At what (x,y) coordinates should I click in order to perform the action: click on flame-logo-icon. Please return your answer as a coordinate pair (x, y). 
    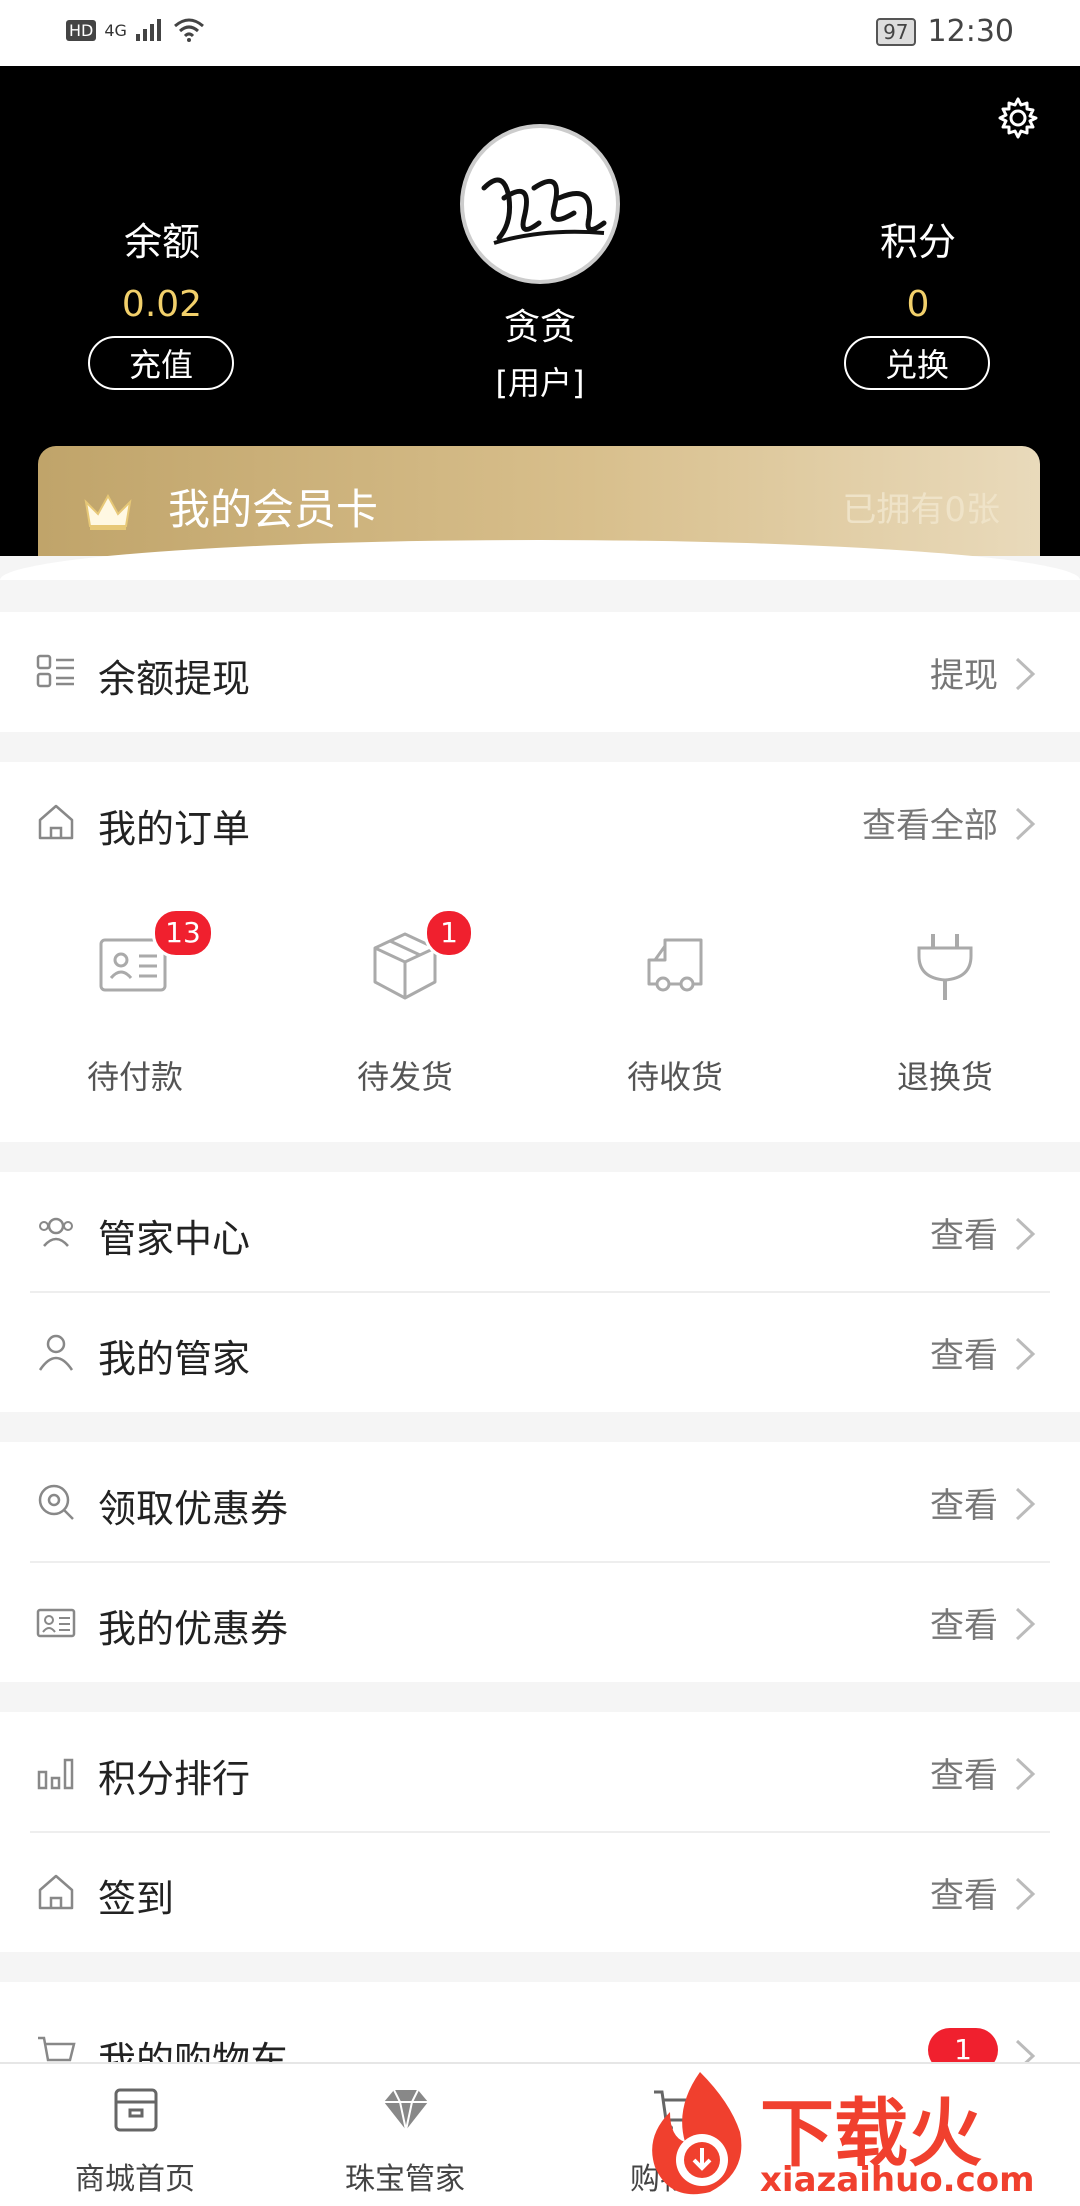
    Looking at the image, I should click on (697, 2133).